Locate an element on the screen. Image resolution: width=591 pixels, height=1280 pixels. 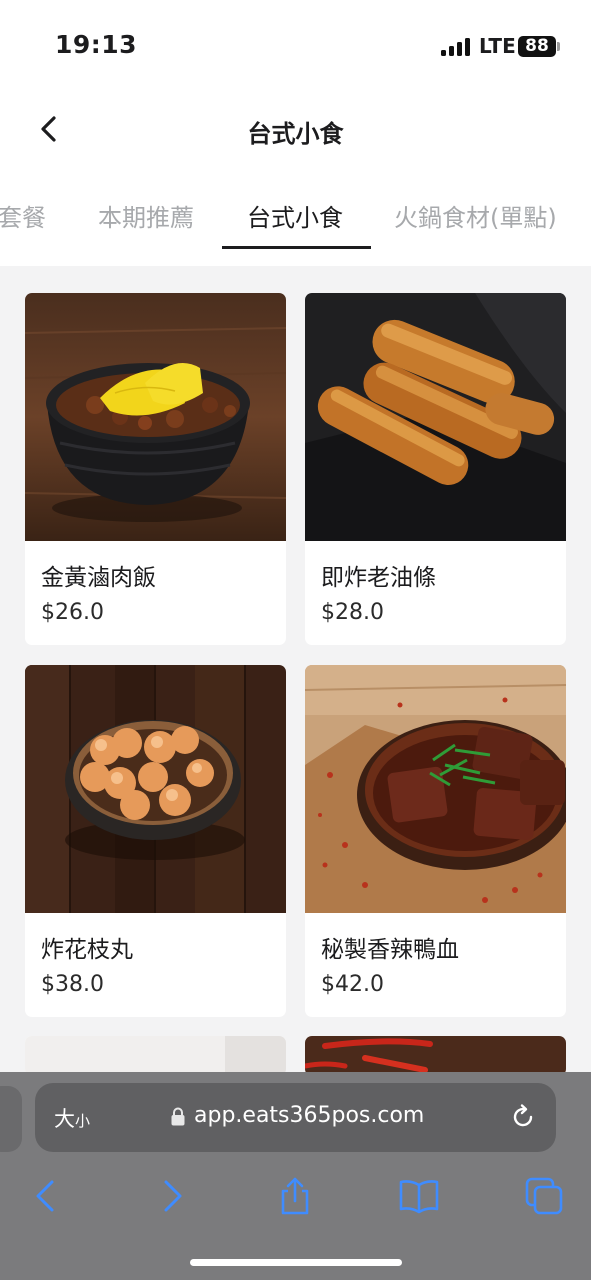
tab-current-recommendations: 本期推薦 is located at coordinates (146, 215).